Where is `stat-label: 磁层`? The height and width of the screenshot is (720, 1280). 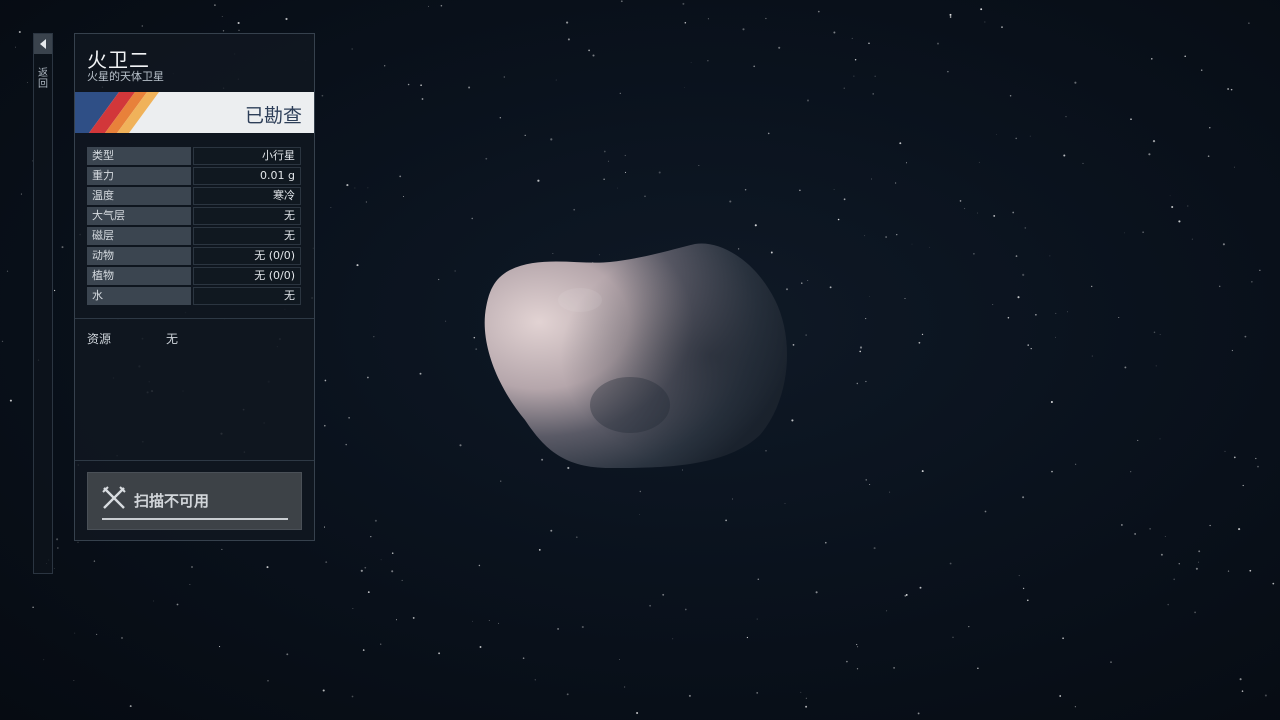 stat-label: 磁层 is located at coordinates (139, 236).